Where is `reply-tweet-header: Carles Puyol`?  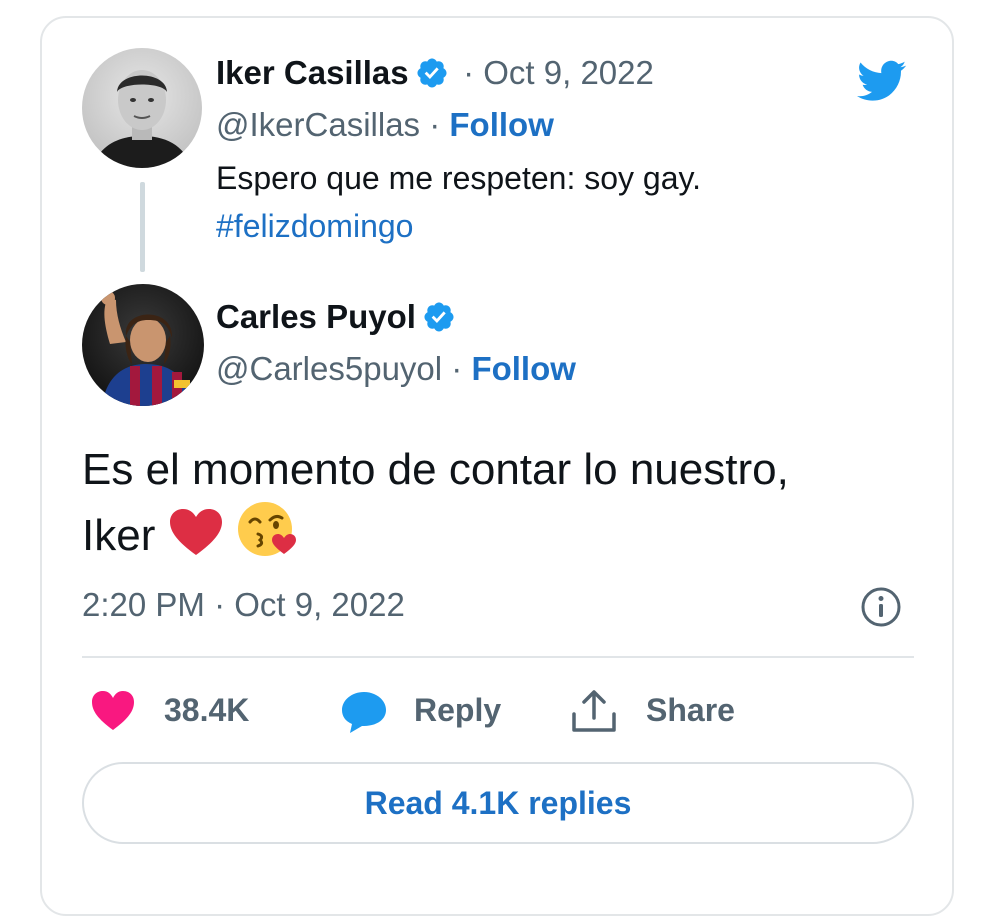 reply-tweet-header: Carles Puyol is located at coordinates (336, 317).